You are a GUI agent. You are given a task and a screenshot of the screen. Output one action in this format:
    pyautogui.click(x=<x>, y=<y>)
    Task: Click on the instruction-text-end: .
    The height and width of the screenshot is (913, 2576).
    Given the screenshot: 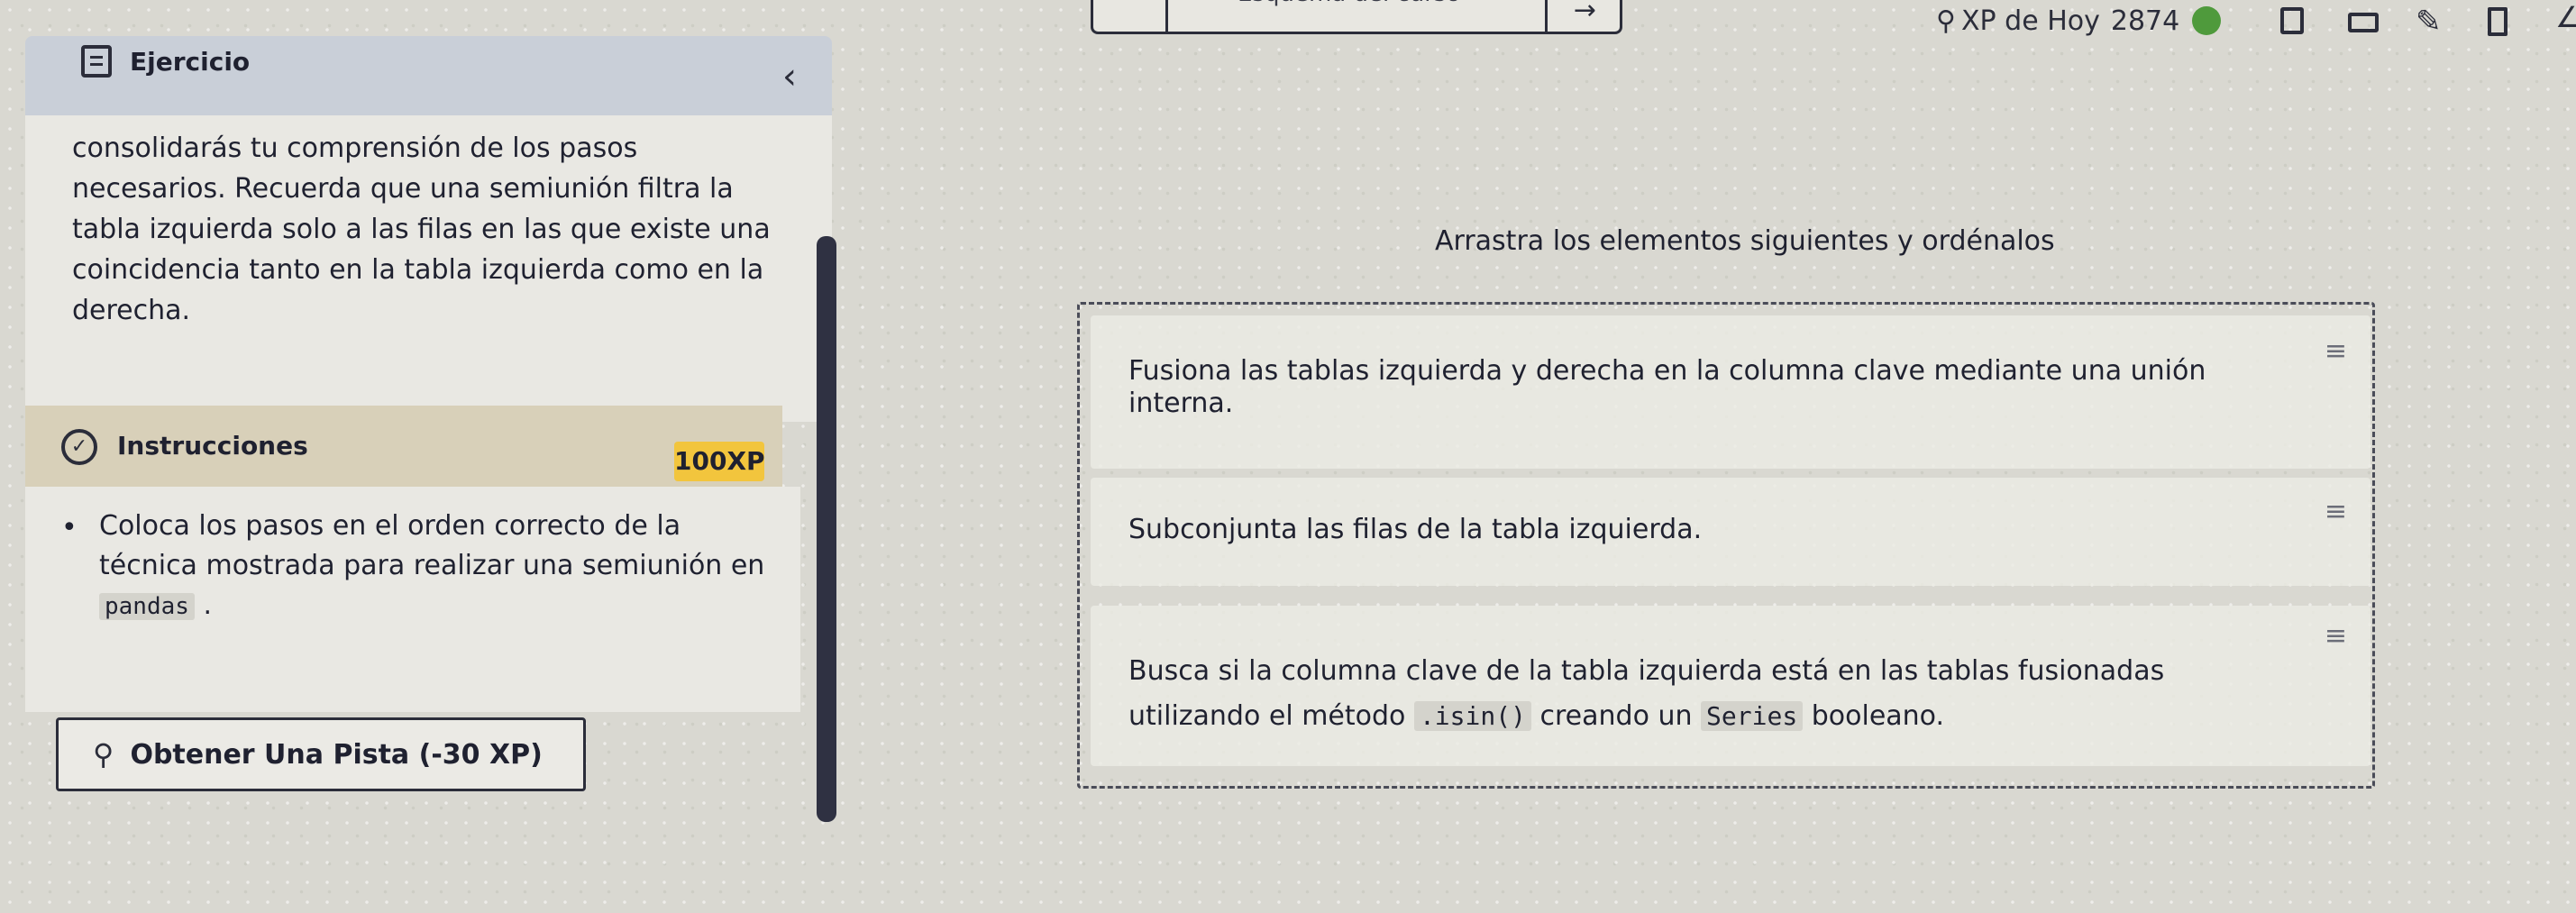 What is the action you would take?
    pyautogui.click(x=208, y=605)
    